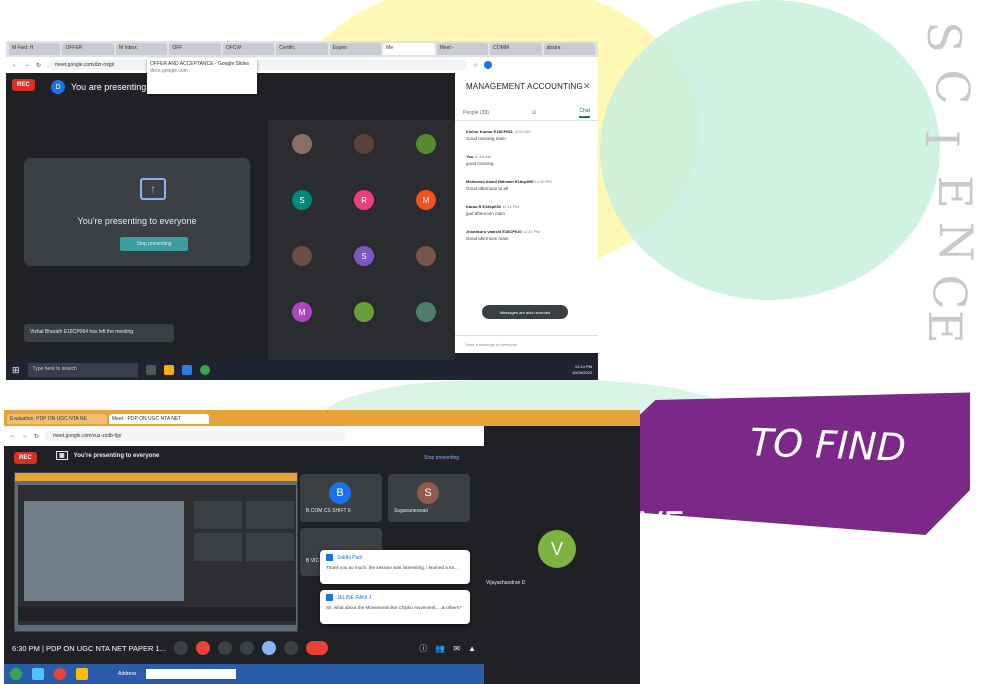  I want to click on watermark-letter: N, so click(956, 242).